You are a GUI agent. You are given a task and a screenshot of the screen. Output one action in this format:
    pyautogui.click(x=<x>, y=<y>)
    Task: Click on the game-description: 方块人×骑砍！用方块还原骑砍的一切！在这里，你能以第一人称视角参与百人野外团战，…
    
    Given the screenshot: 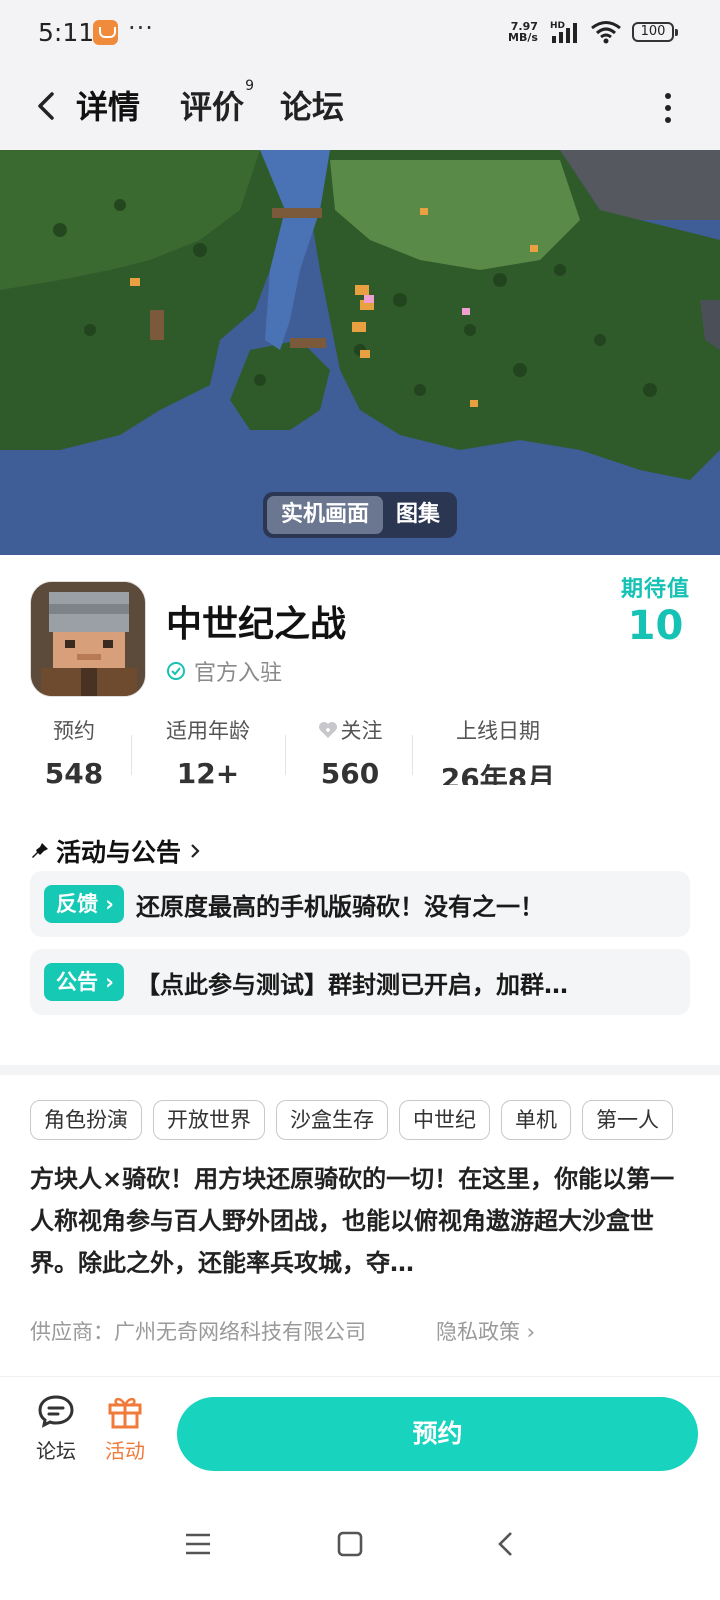 What is the action you would take?
    pyautogui.click(x=362, y=1221)
    